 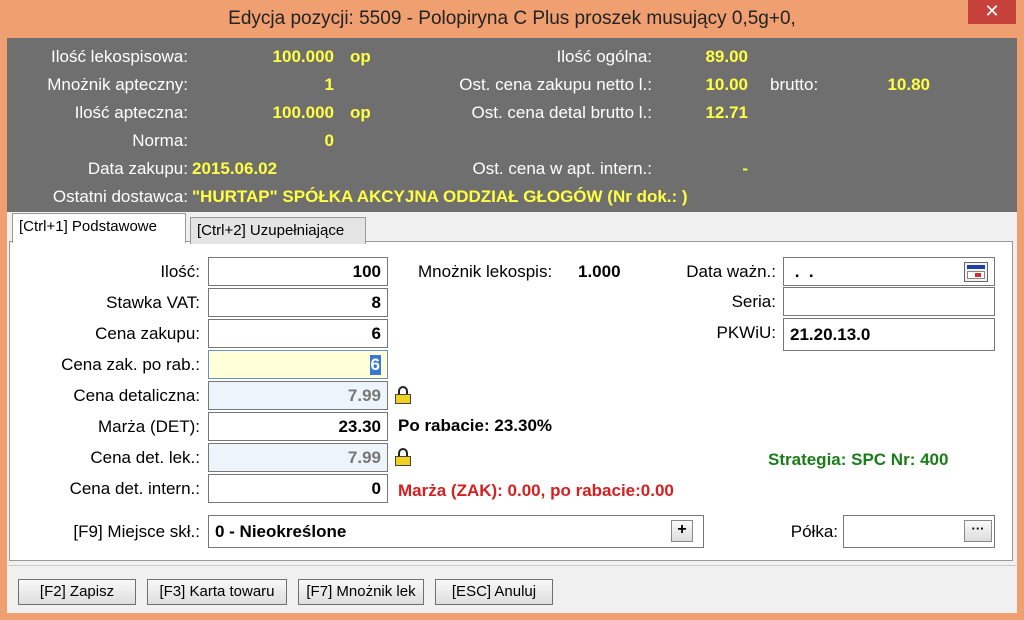 I want to click on ostatni-dostawca-label: Ostatni dostawca:, so click(x=120, y=196).